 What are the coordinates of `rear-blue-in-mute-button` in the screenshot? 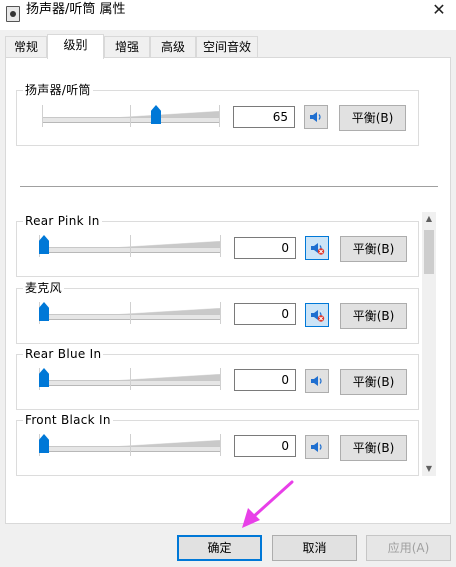 It's located at (317, 381).